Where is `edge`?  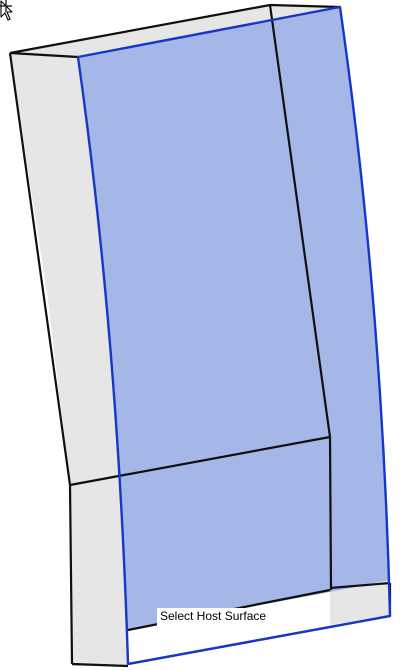 edge is located at coordinates (330, 513).